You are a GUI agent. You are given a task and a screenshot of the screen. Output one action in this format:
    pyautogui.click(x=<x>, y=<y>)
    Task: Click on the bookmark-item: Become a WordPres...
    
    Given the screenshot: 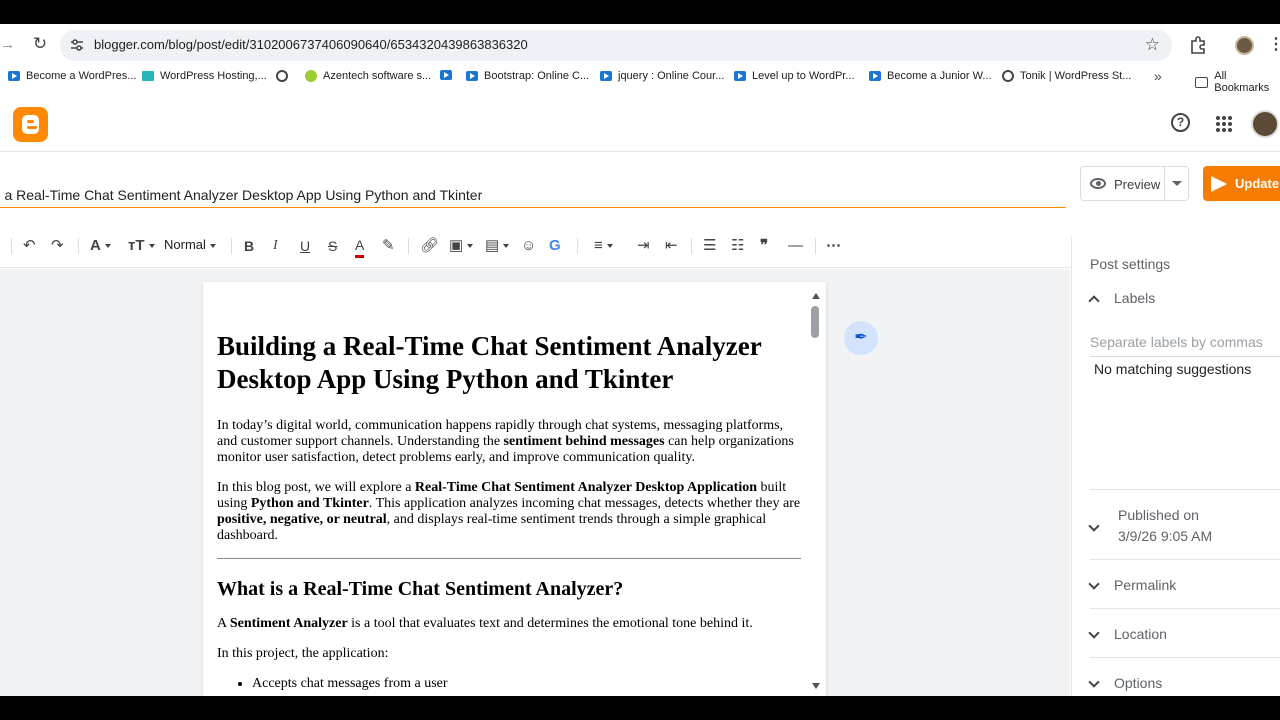 What is the action you would take?
    pyautogui.click(x=72, y=76)
    